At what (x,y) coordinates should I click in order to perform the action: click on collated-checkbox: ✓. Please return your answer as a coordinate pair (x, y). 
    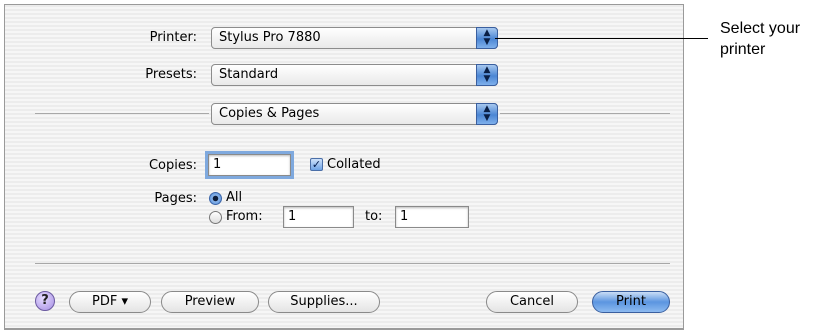
    Looking at the image, I should click on (316, 164).